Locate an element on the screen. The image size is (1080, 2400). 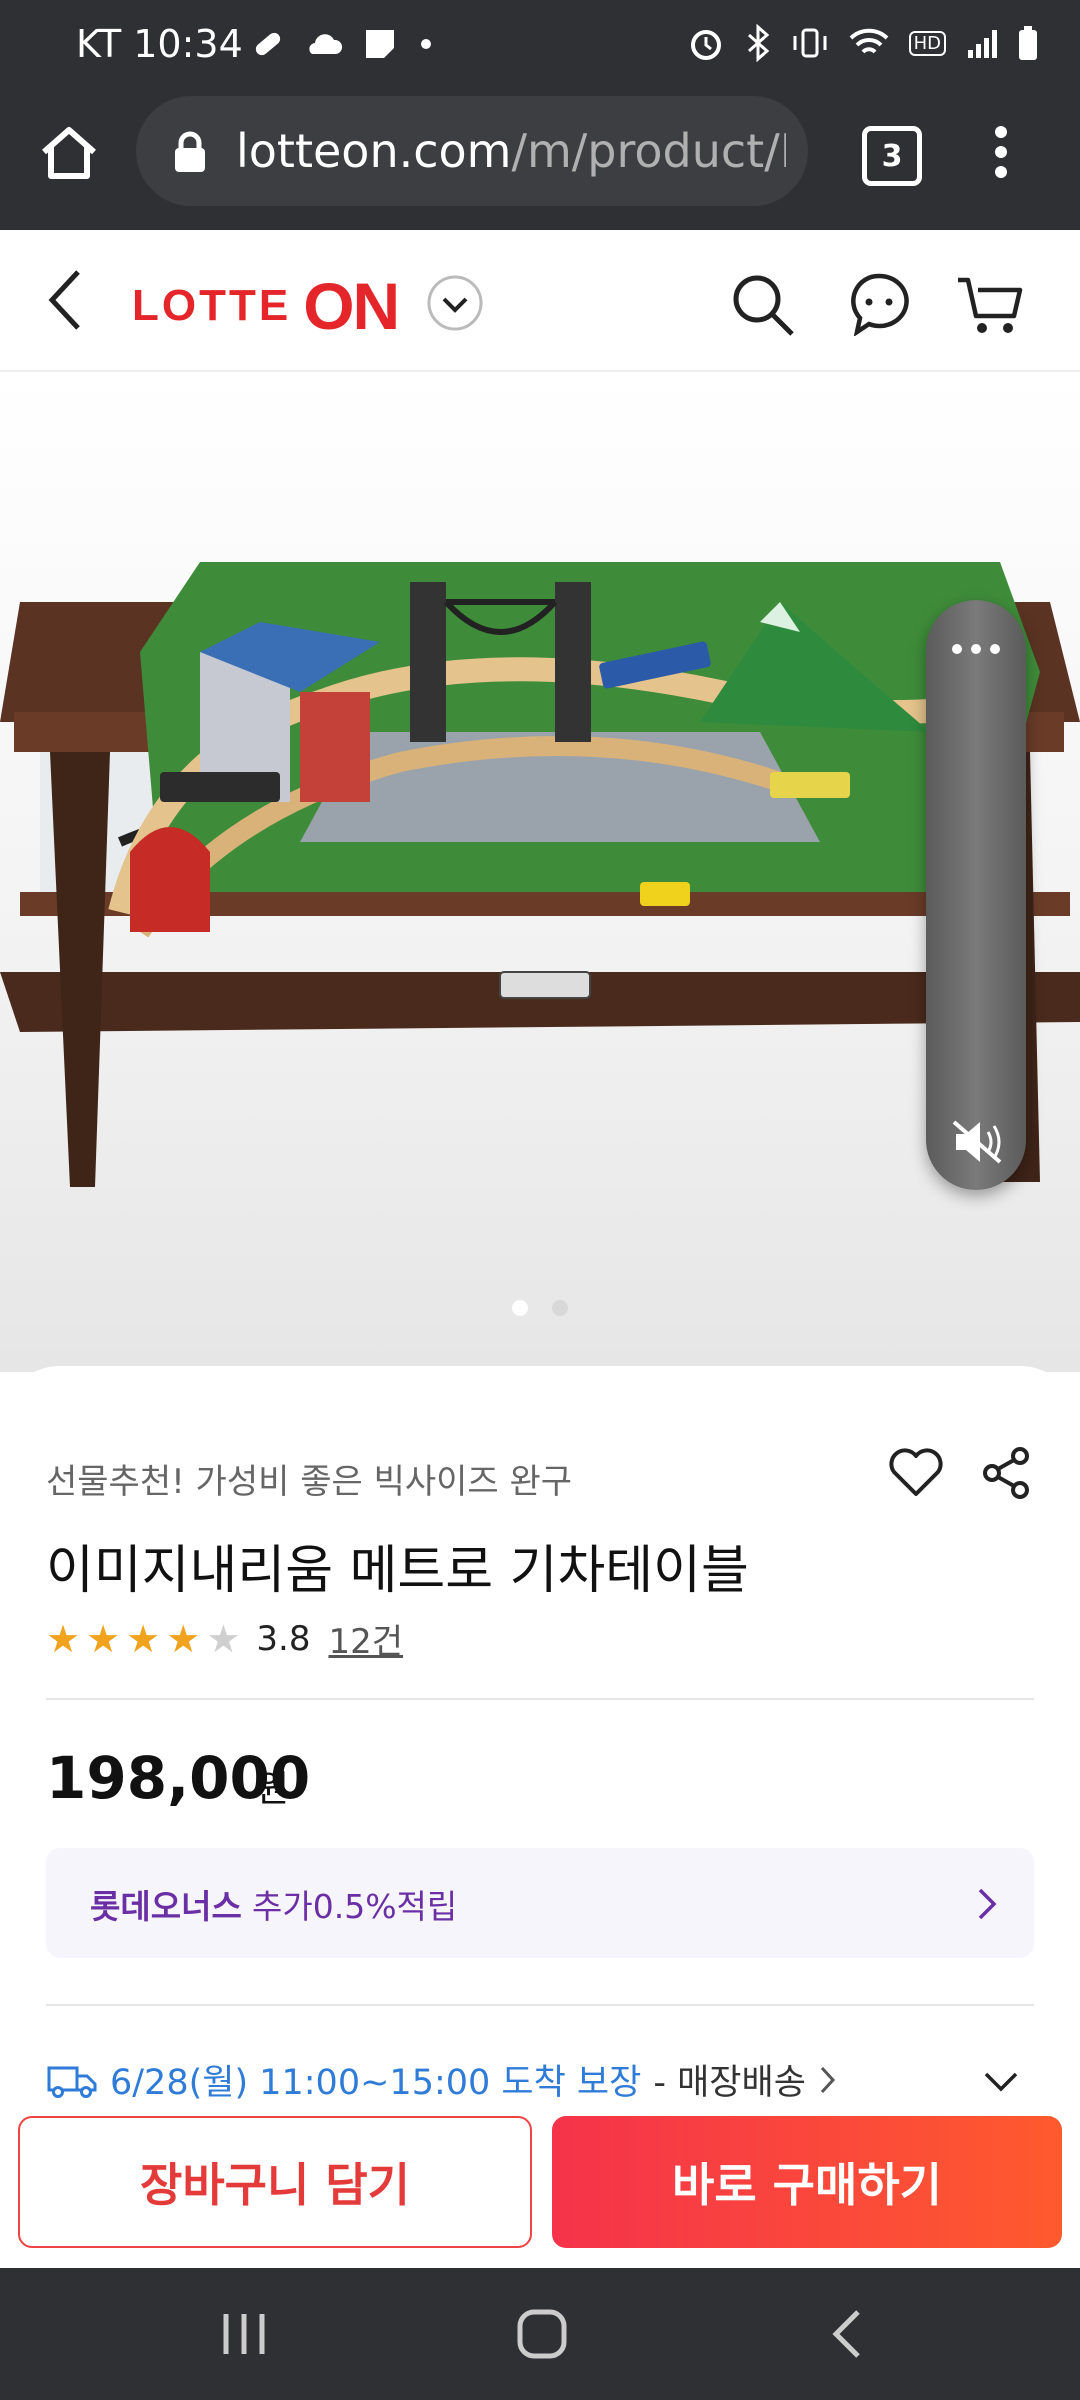
image-pager-dot is located at coordinates (560, 1308).